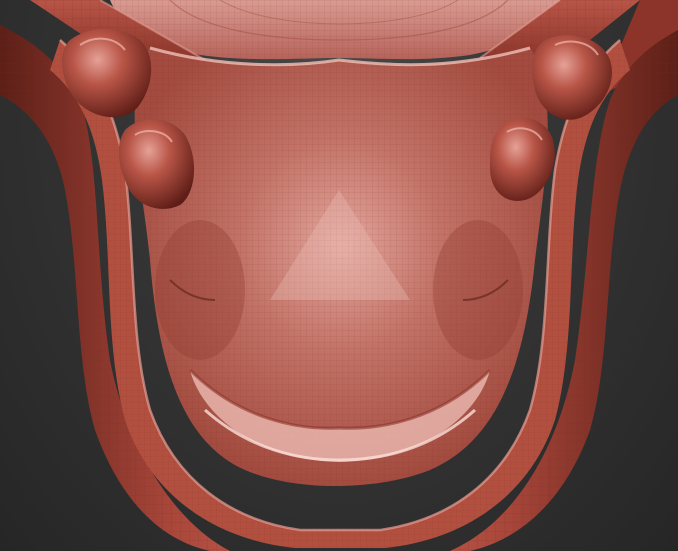  What do you see at coordinates (522, 159) in the screenshot?
I see `right-lower-knob` at bounding box center [522, 159].